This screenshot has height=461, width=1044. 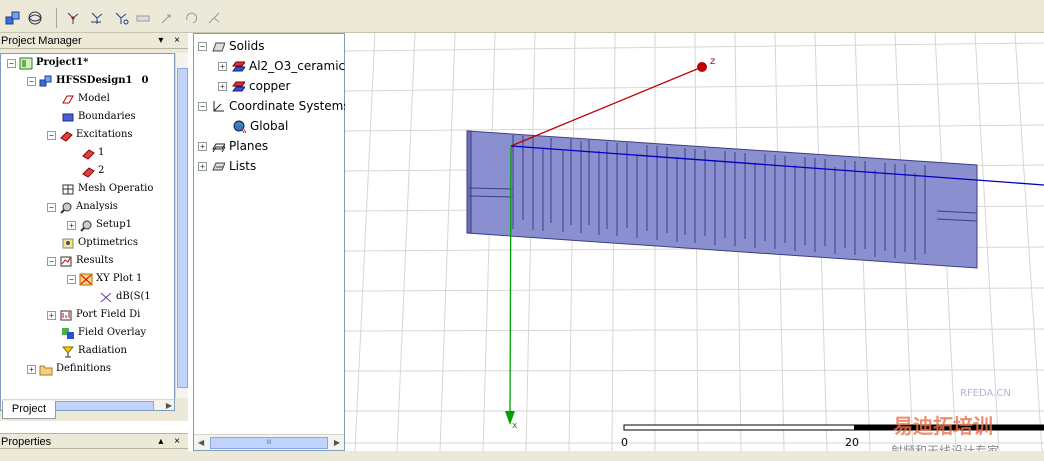 What do you see at coordinates (82, 207) in the screenshot?
I see `tree-item-analysis: − Analysis` at bounding box center [82, 207].